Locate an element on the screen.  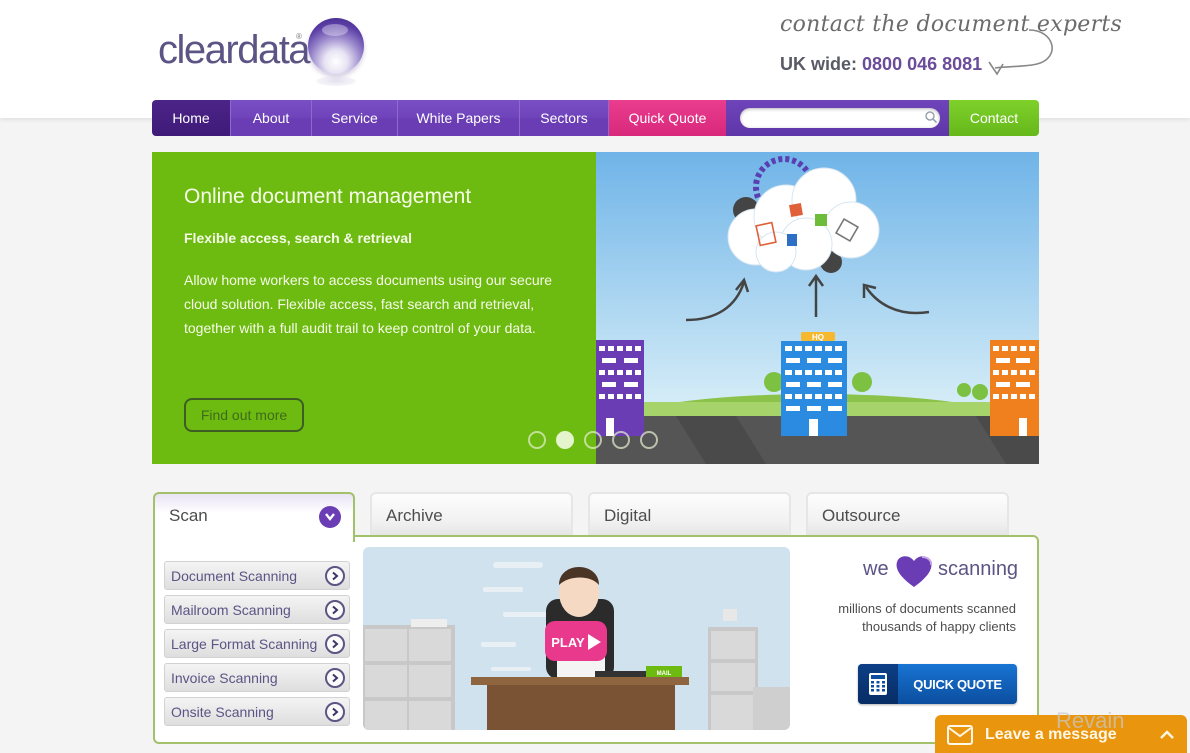
tab-scan: Scan is located at coordinates (254, 517).